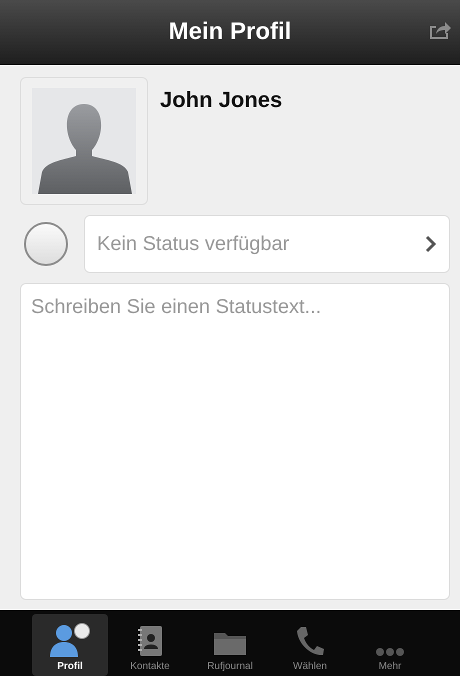 Image resolution: width=460 pixels, height=676 pixels. I want to click on avatar-frame, so click(84, 141).